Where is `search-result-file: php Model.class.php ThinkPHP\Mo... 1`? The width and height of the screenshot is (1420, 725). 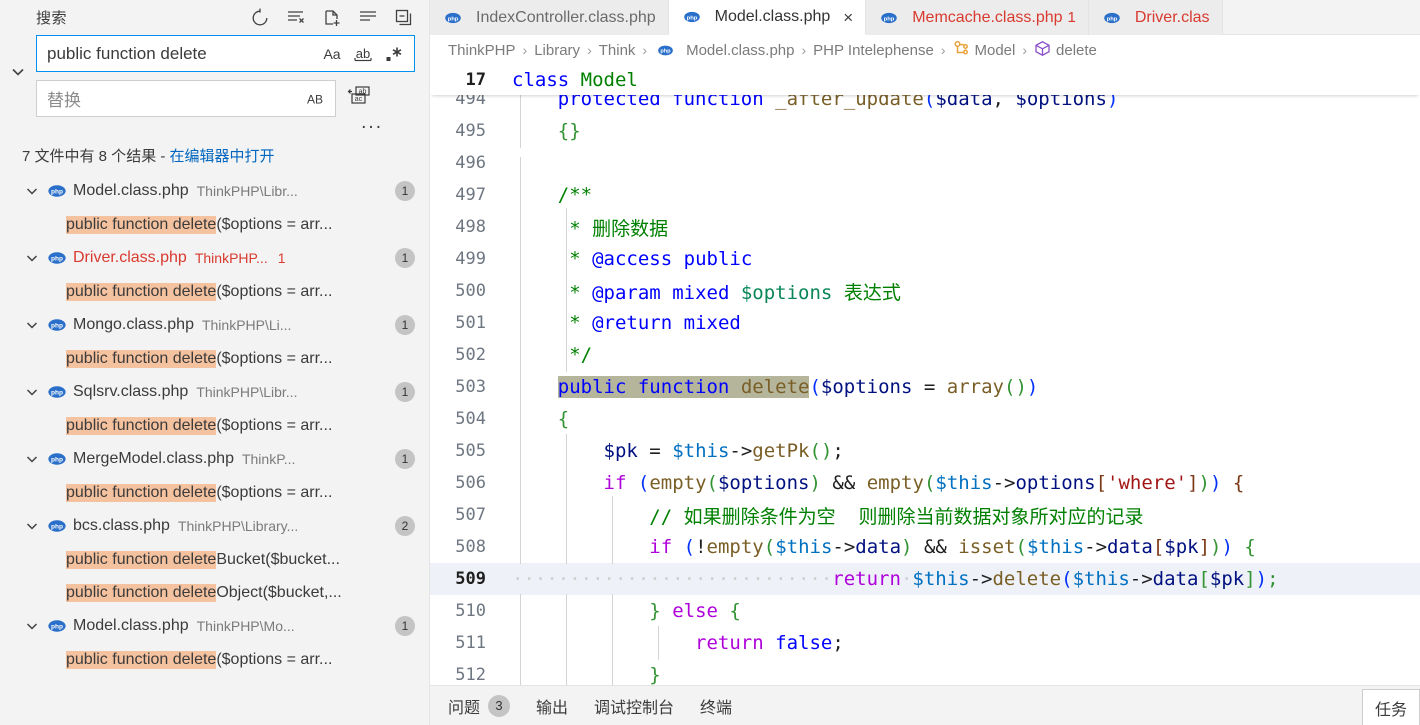 search-result-file: php Model.class.php ThinkPHP\Mo... 1 is located at coordinates (214, 626).